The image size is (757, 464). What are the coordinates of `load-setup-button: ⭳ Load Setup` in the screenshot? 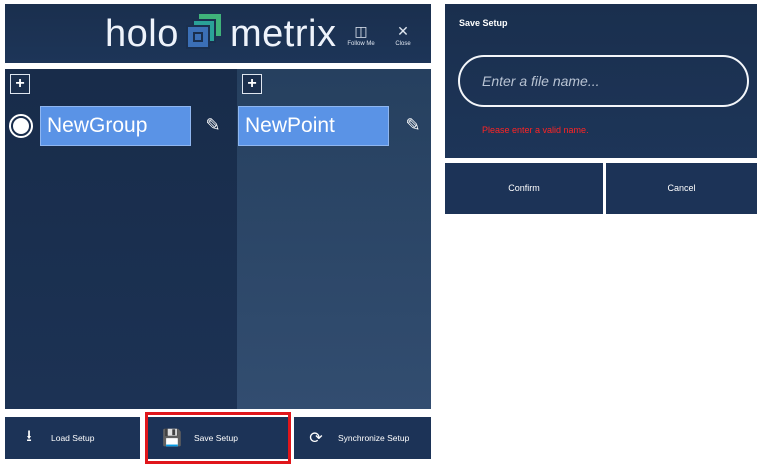 It's located at (72, 438).